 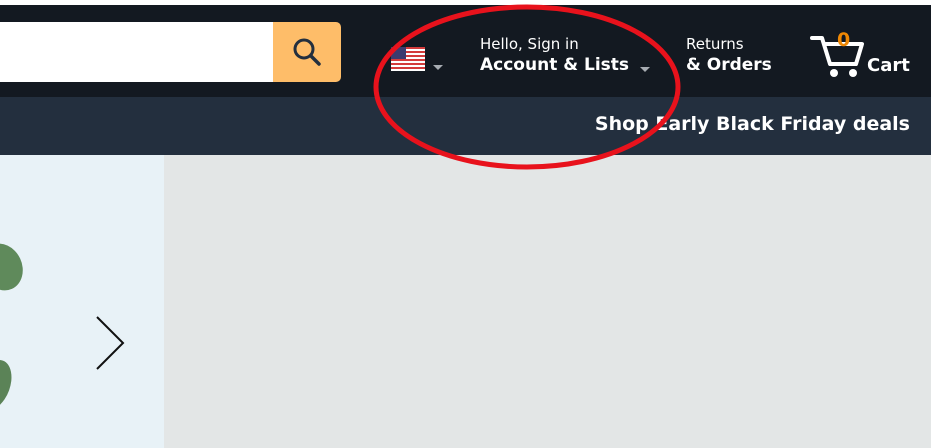 What do you see at coordinates (844, 40) in the screenshot?
I see `cart-count: 0` at bounding box center [844, 40].